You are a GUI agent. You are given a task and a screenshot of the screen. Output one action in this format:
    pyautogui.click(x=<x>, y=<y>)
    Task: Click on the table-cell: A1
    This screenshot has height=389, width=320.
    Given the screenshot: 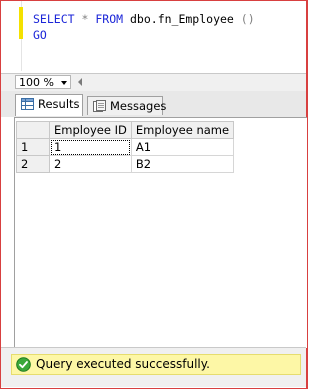 What is the action you would take?
    pyautogui.click(x=182, y=147)
    